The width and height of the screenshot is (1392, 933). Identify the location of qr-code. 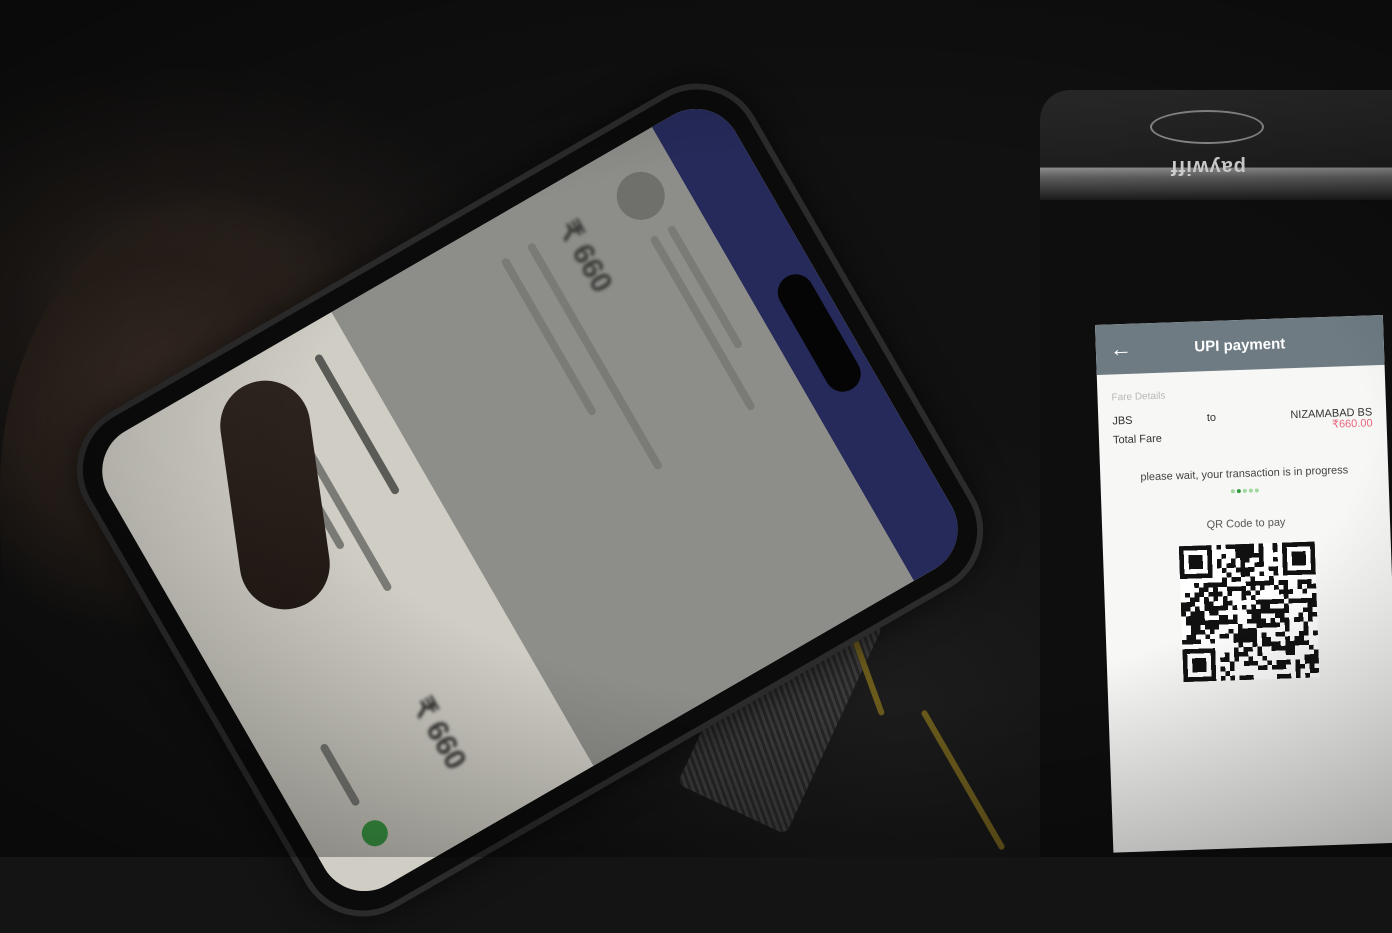
(1249, 612).